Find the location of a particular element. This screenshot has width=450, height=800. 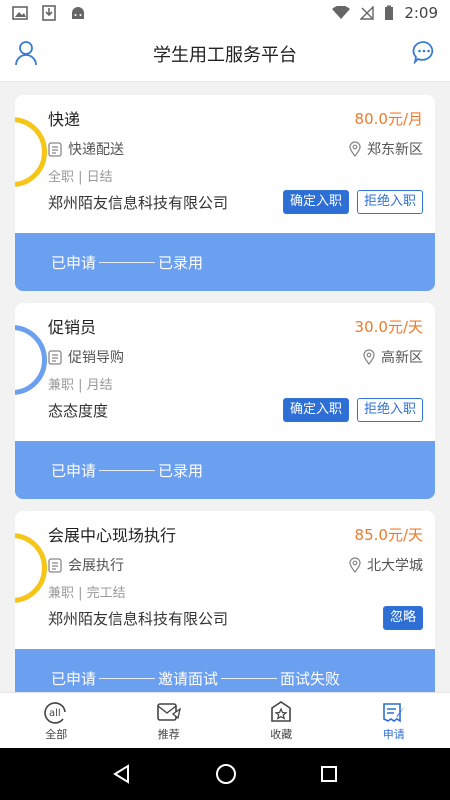

tab-favorite: 收藏 is located at coordinates (281, 720).